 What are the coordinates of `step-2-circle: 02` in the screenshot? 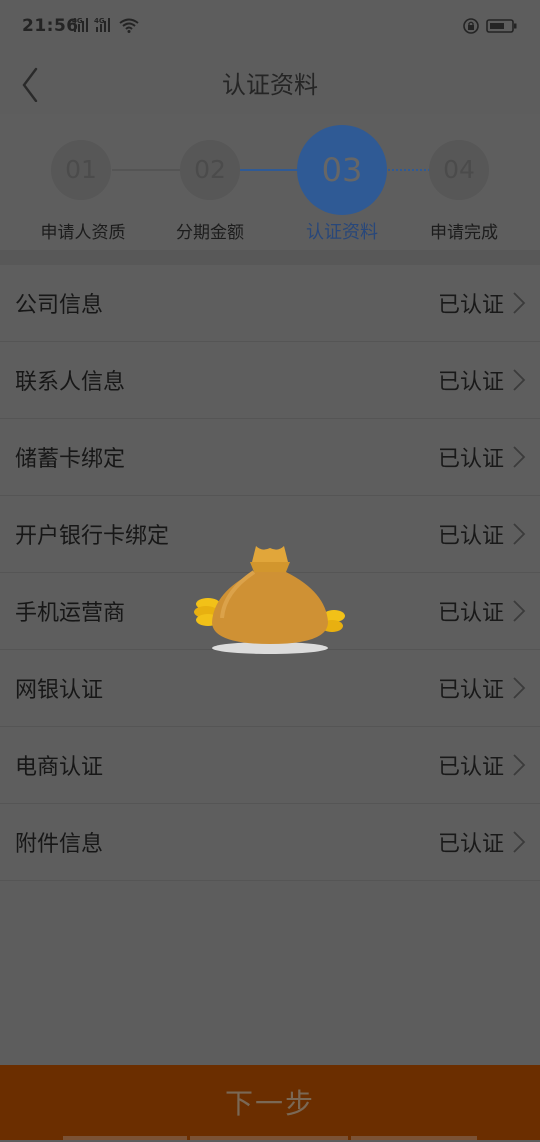 It's located at (210, 170).